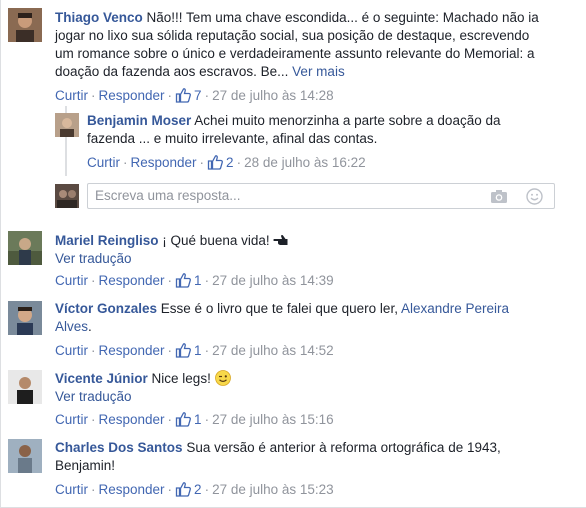 The image size is (586, 508). I want to click on see-more-link: Ver mais, so click(318, 71).